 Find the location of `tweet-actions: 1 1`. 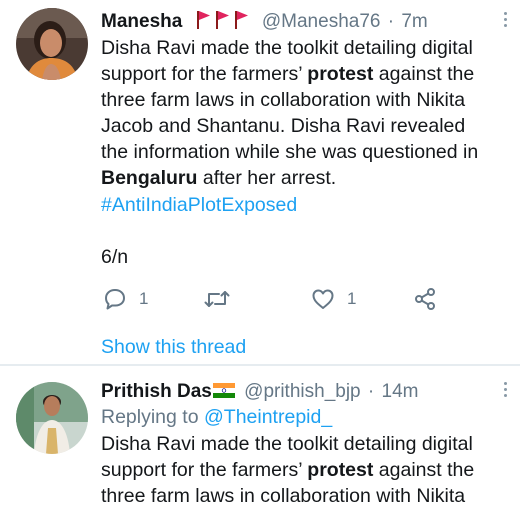

tweet-actions: 1 1 is located at coordinates (295, 299).